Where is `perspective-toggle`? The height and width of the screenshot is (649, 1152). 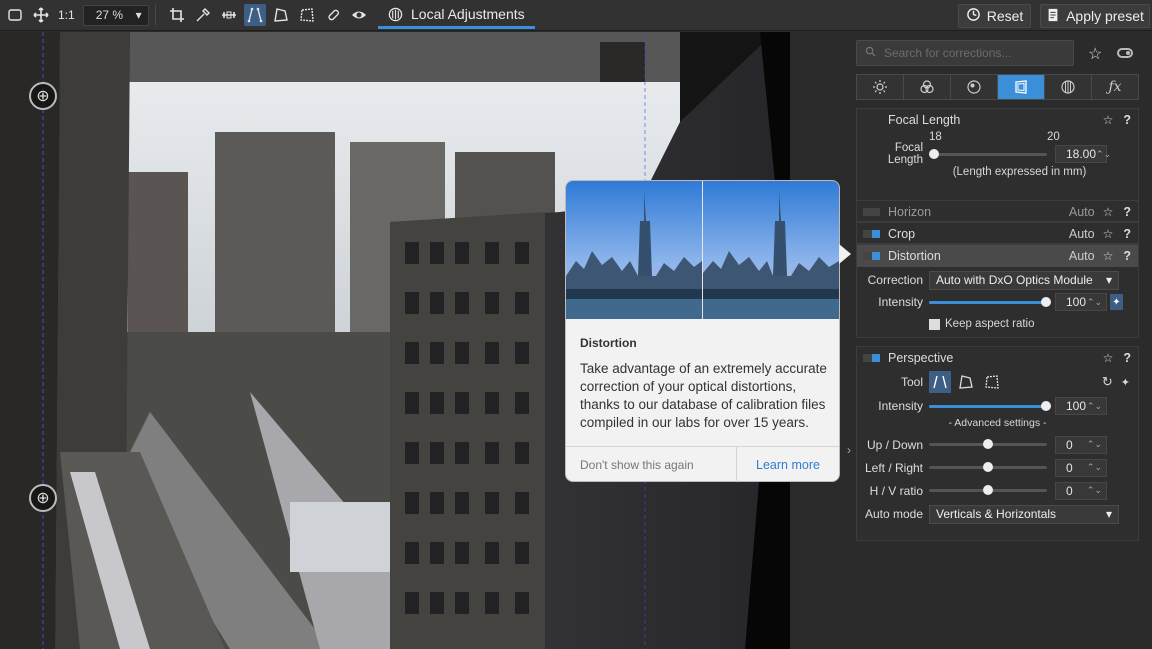 perspective-toggle is located at coordinates (871, 358).